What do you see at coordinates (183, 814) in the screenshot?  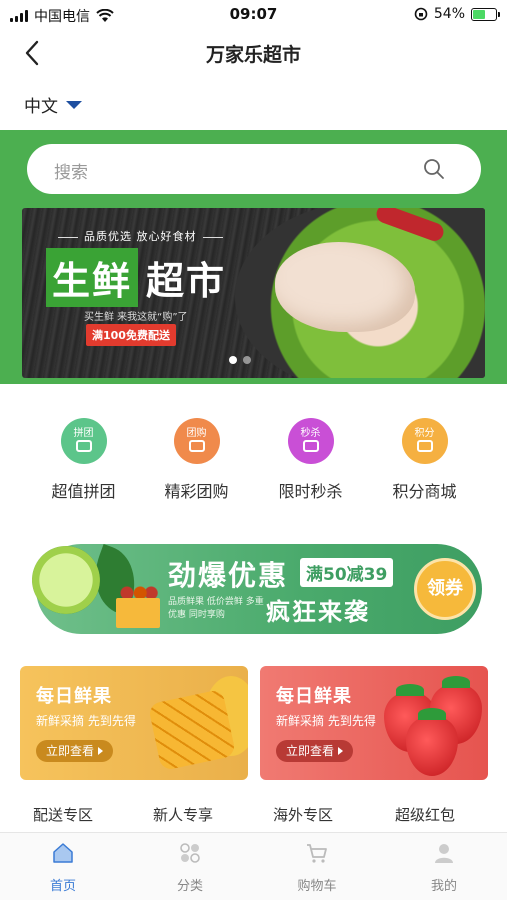 I see `link-newcomer: 新人专享` at bounding box center [183, 814].